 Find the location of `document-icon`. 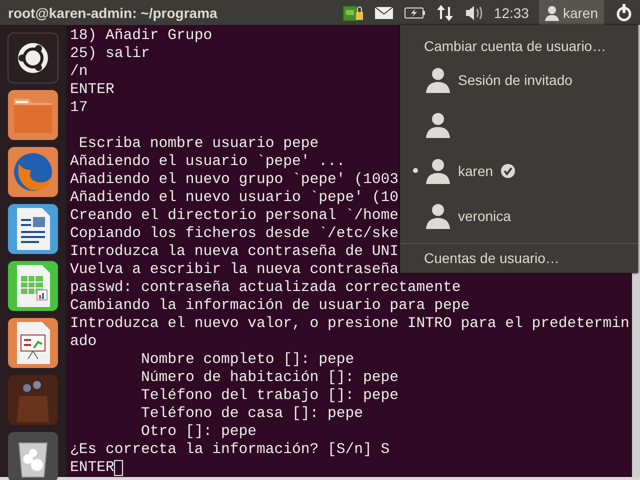

document-icon is located at coordinates (33, 229).